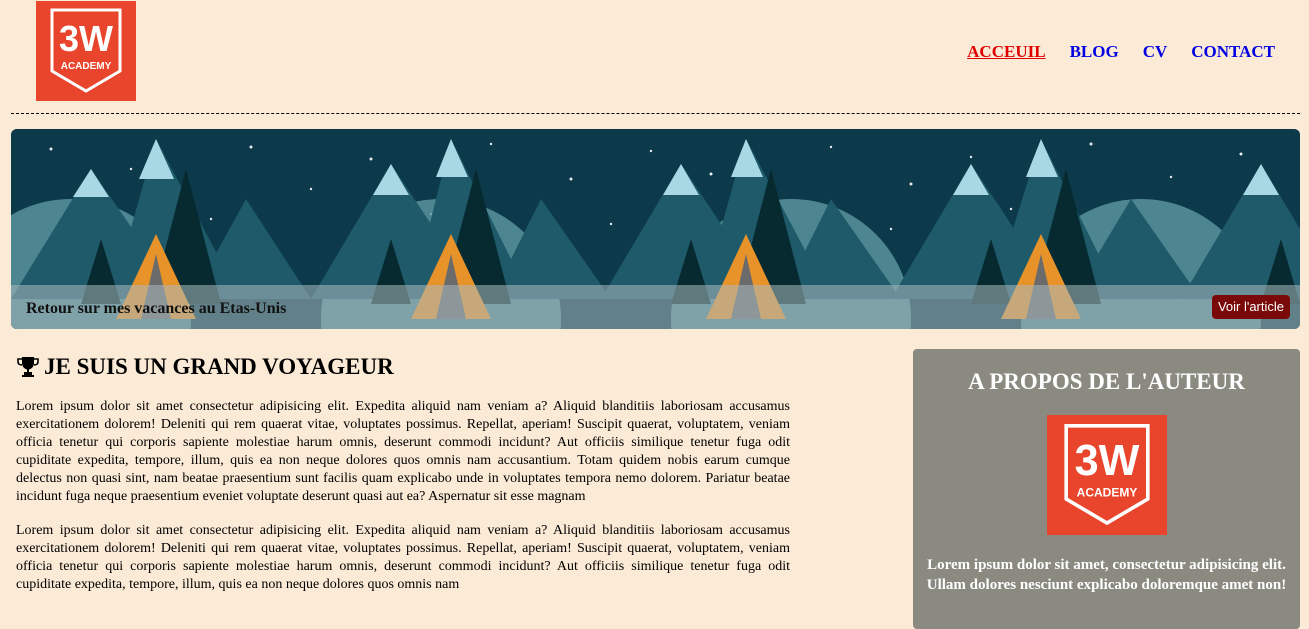 The image size is (1309, 629). I want to click on trophy-icon, so click(28, 367).